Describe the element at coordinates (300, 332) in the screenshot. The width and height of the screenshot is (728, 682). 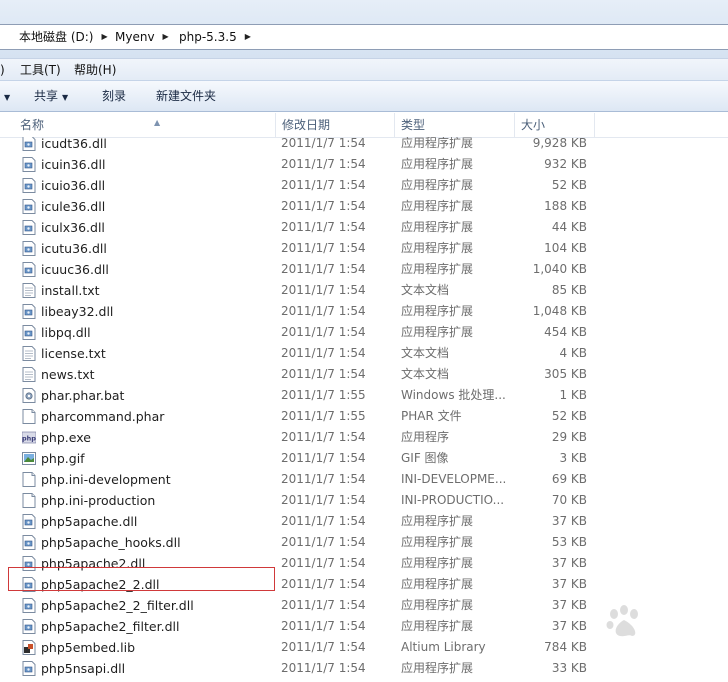
I see `file-row: libpq.dll 2011/1/7 1:54 应用程序扩展 454 KB` at that location.